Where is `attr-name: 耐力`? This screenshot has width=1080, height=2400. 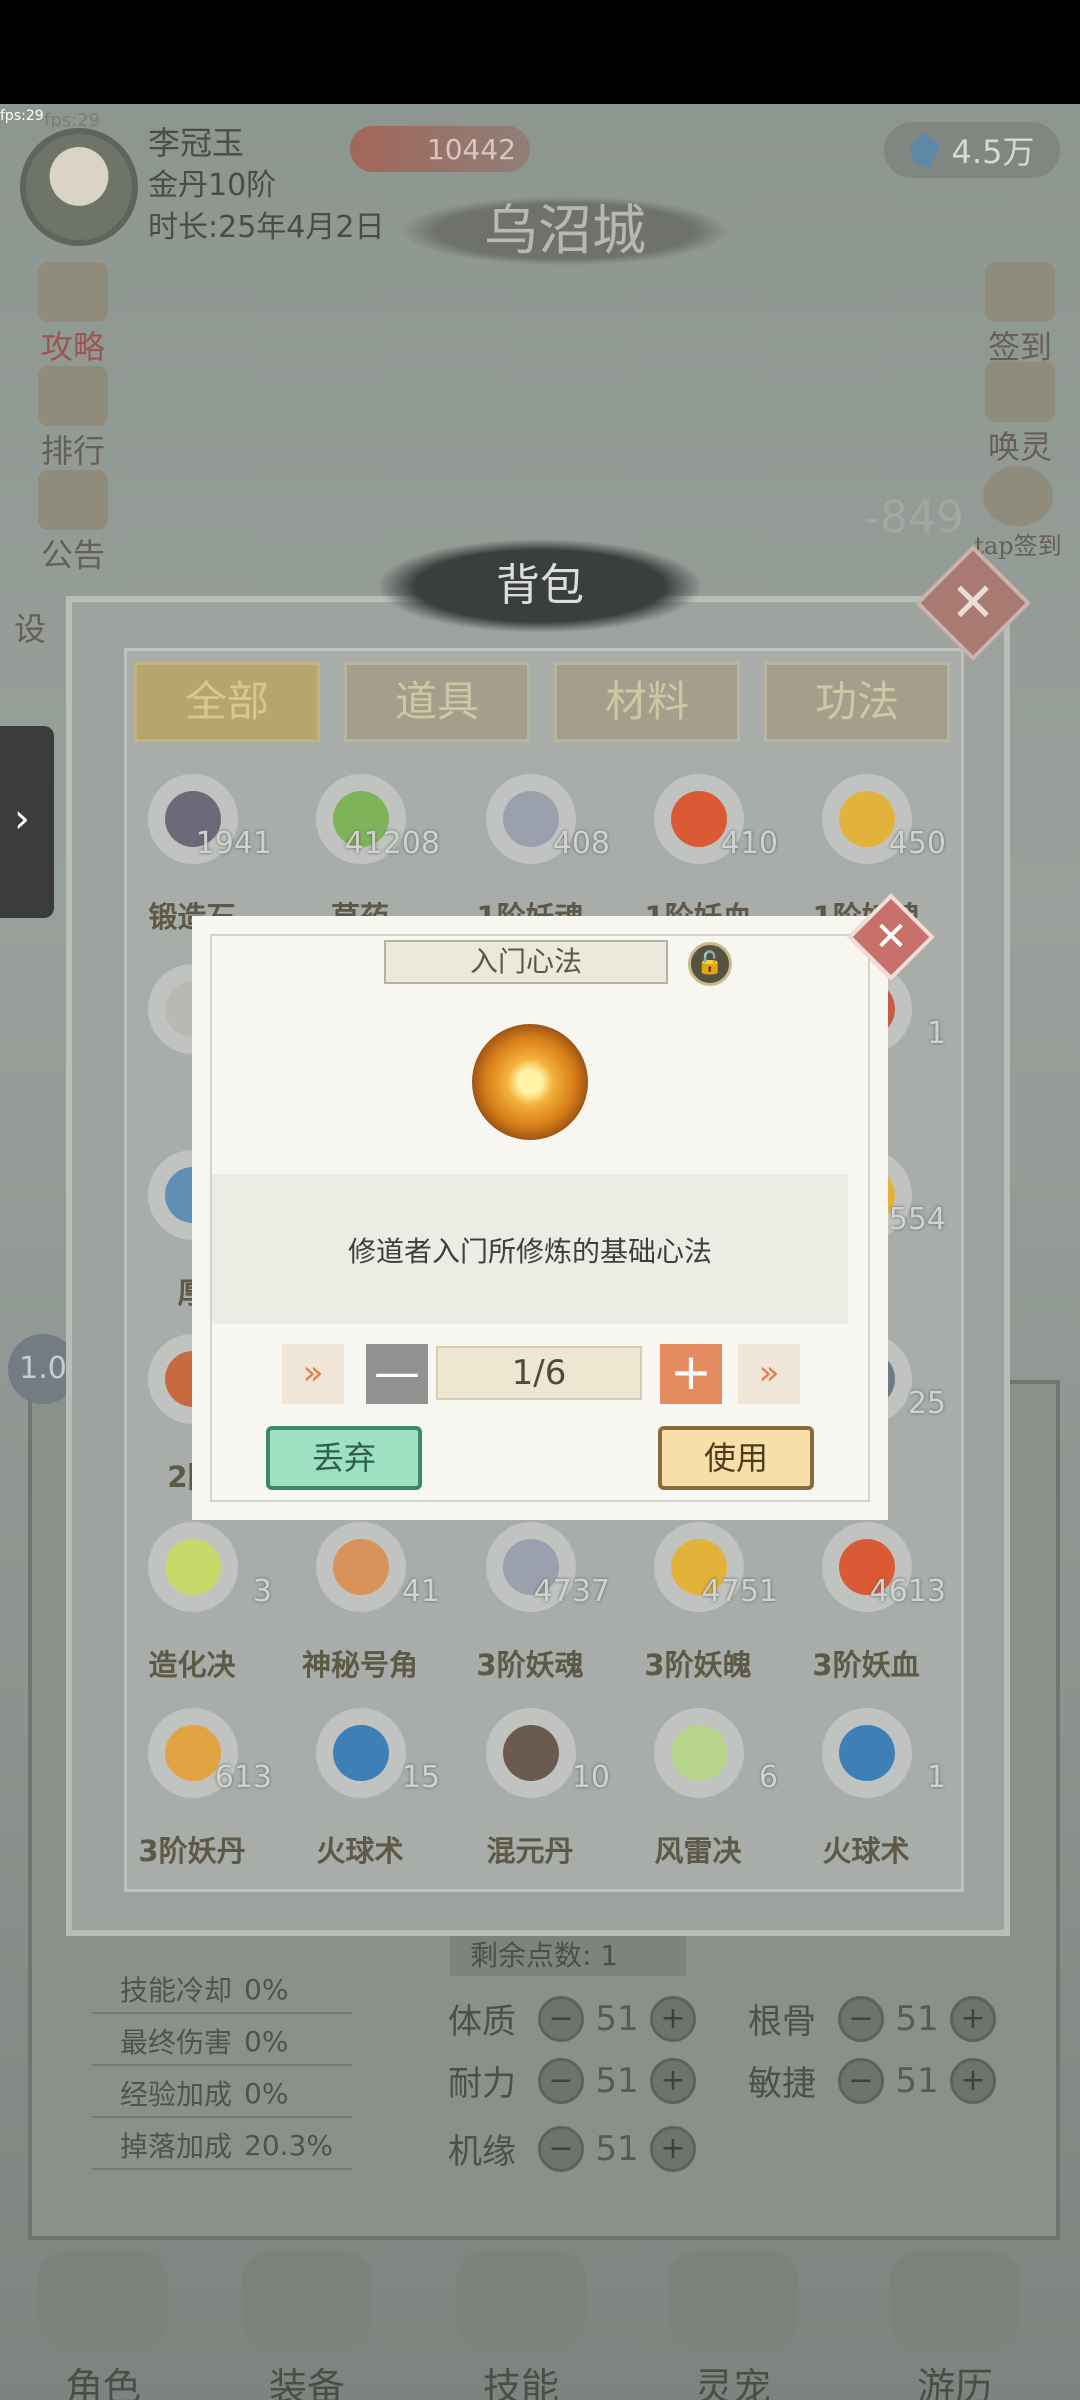 attr-name: 耐力 is located at coordinates (482, 2084).